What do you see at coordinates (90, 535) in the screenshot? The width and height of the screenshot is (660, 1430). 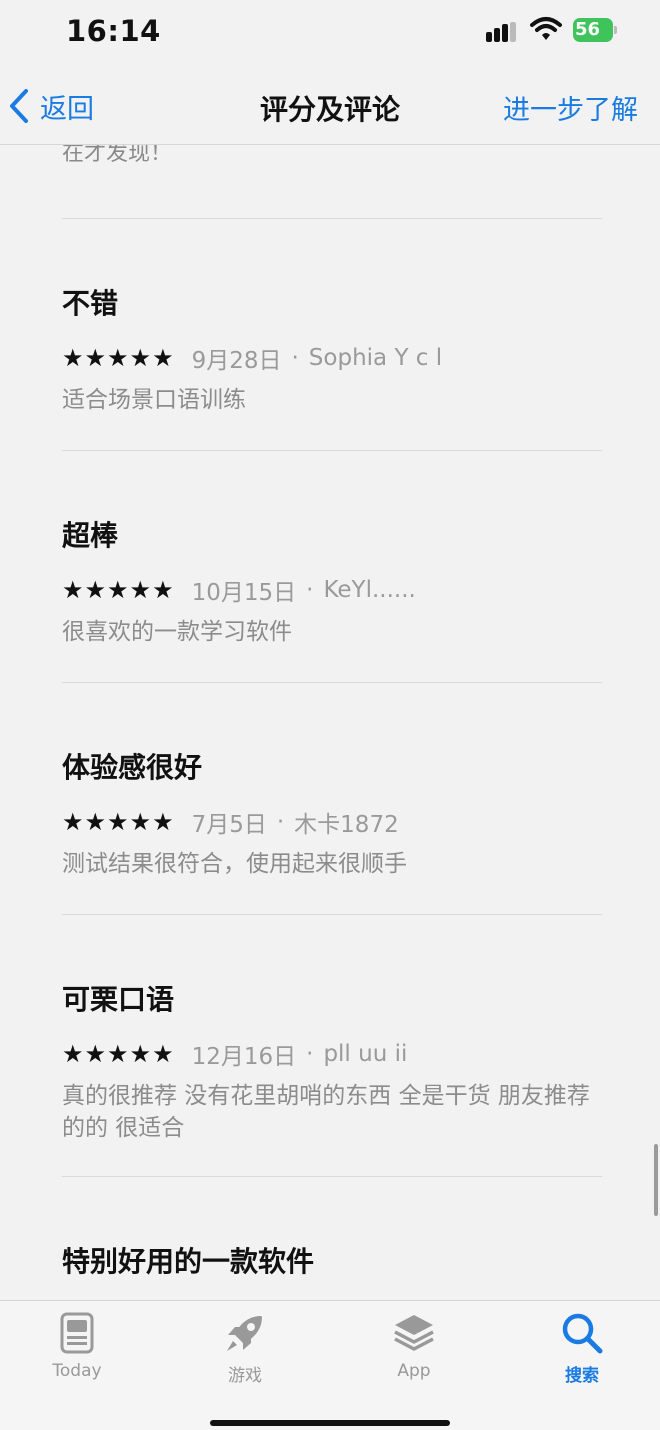 I see `review-title: 超棒` at bounding box center [90, 535].